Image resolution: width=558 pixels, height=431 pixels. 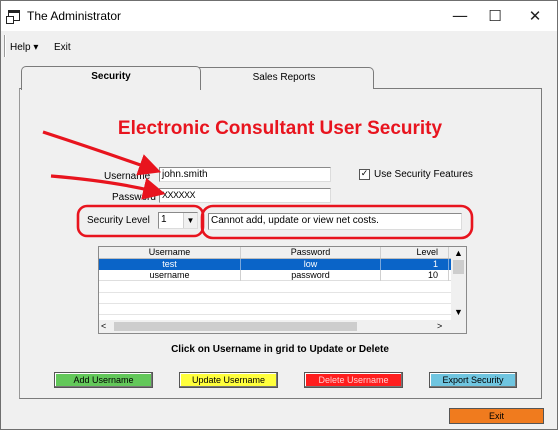 I want to click on column-header-username: Username, so click(x=170, y=252).